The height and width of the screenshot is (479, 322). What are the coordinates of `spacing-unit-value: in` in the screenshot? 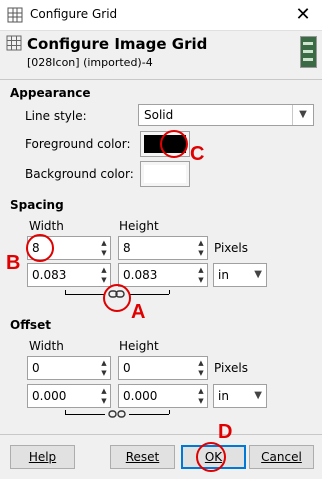 It's located at (223, 275).